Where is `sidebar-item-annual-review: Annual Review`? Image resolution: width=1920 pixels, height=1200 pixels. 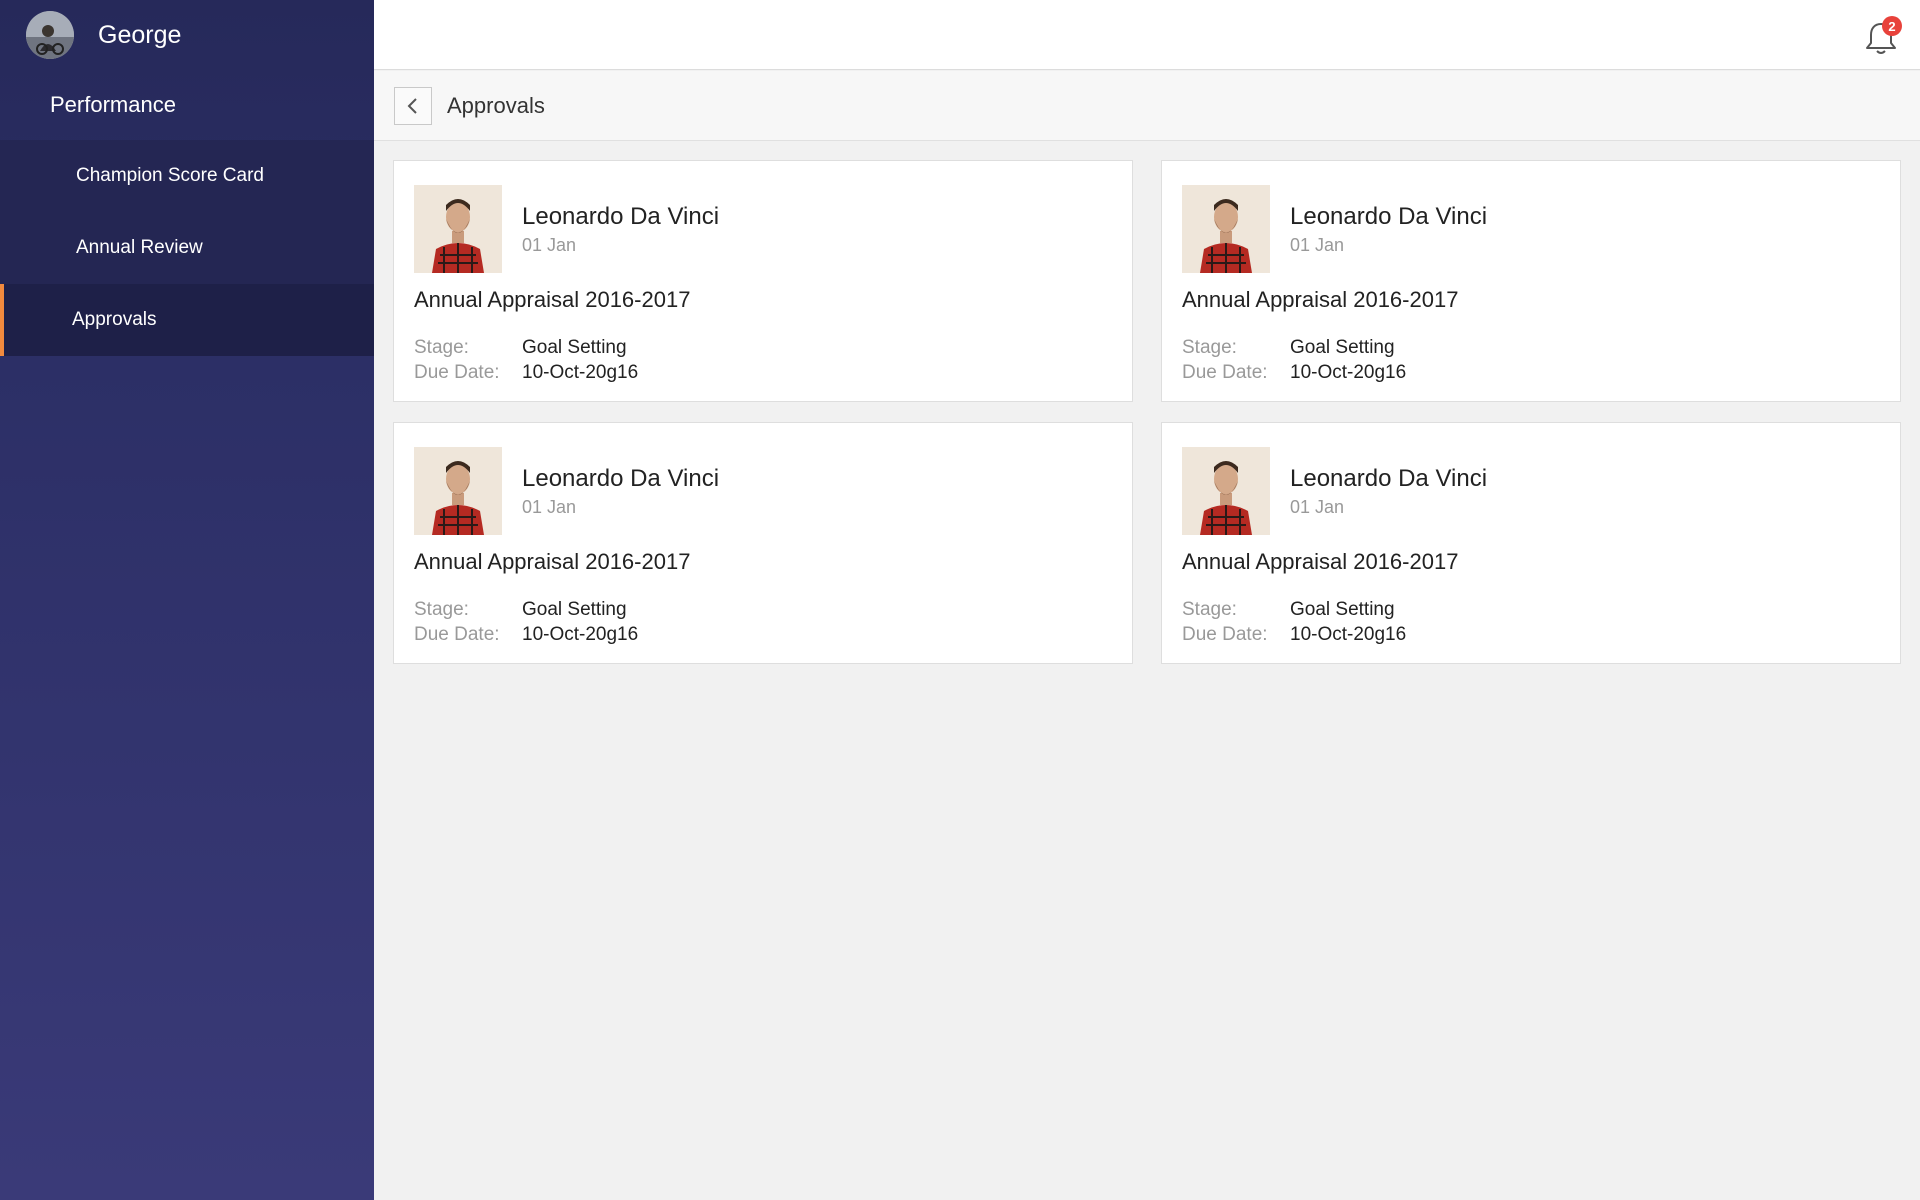
sidebar-item-annual-review: Annual Review is located at coordinates (187, 248).